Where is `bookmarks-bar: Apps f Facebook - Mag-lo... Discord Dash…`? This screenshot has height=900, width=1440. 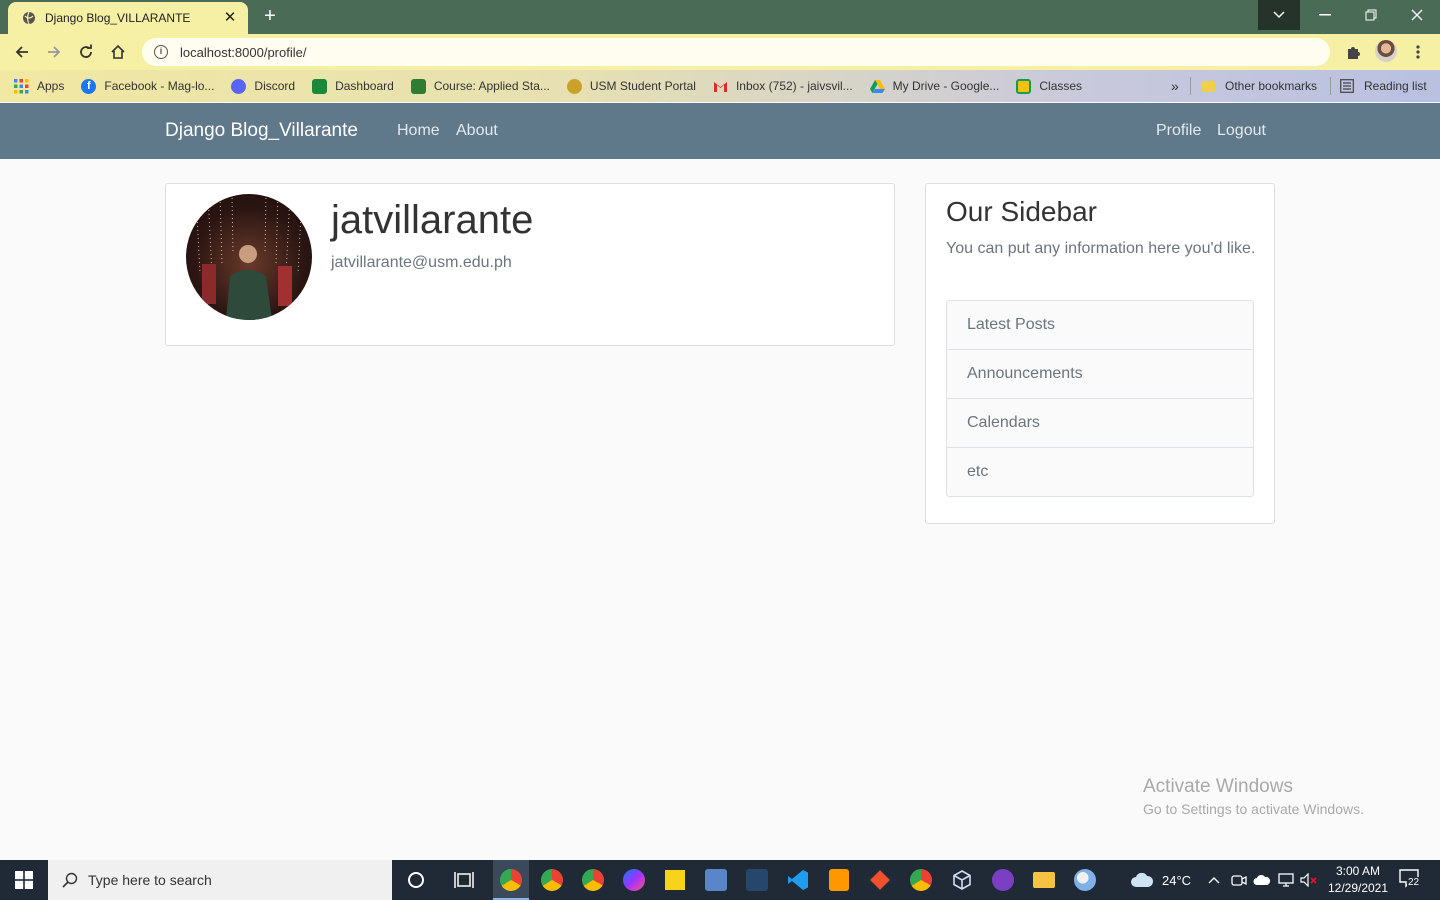 bookmarks-bar: Apps f Facebook - Mag-lo... Discord Dash… is located at coordinates (720, 86).